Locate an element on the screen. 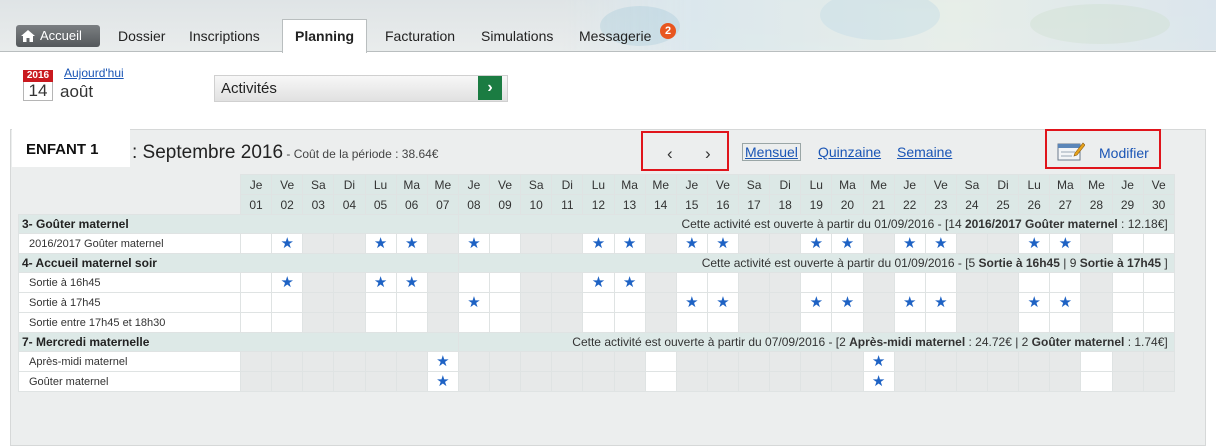 The height and width of the screenshot is (446, 1216). view-quinzaine: Quinzaine is located at coordinates (849, 152).